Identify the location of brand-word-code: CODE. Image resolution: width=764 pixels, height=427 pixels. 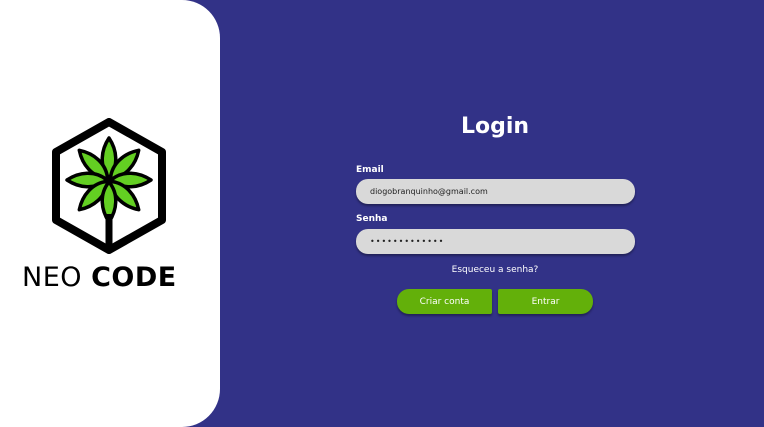
(134, 277).